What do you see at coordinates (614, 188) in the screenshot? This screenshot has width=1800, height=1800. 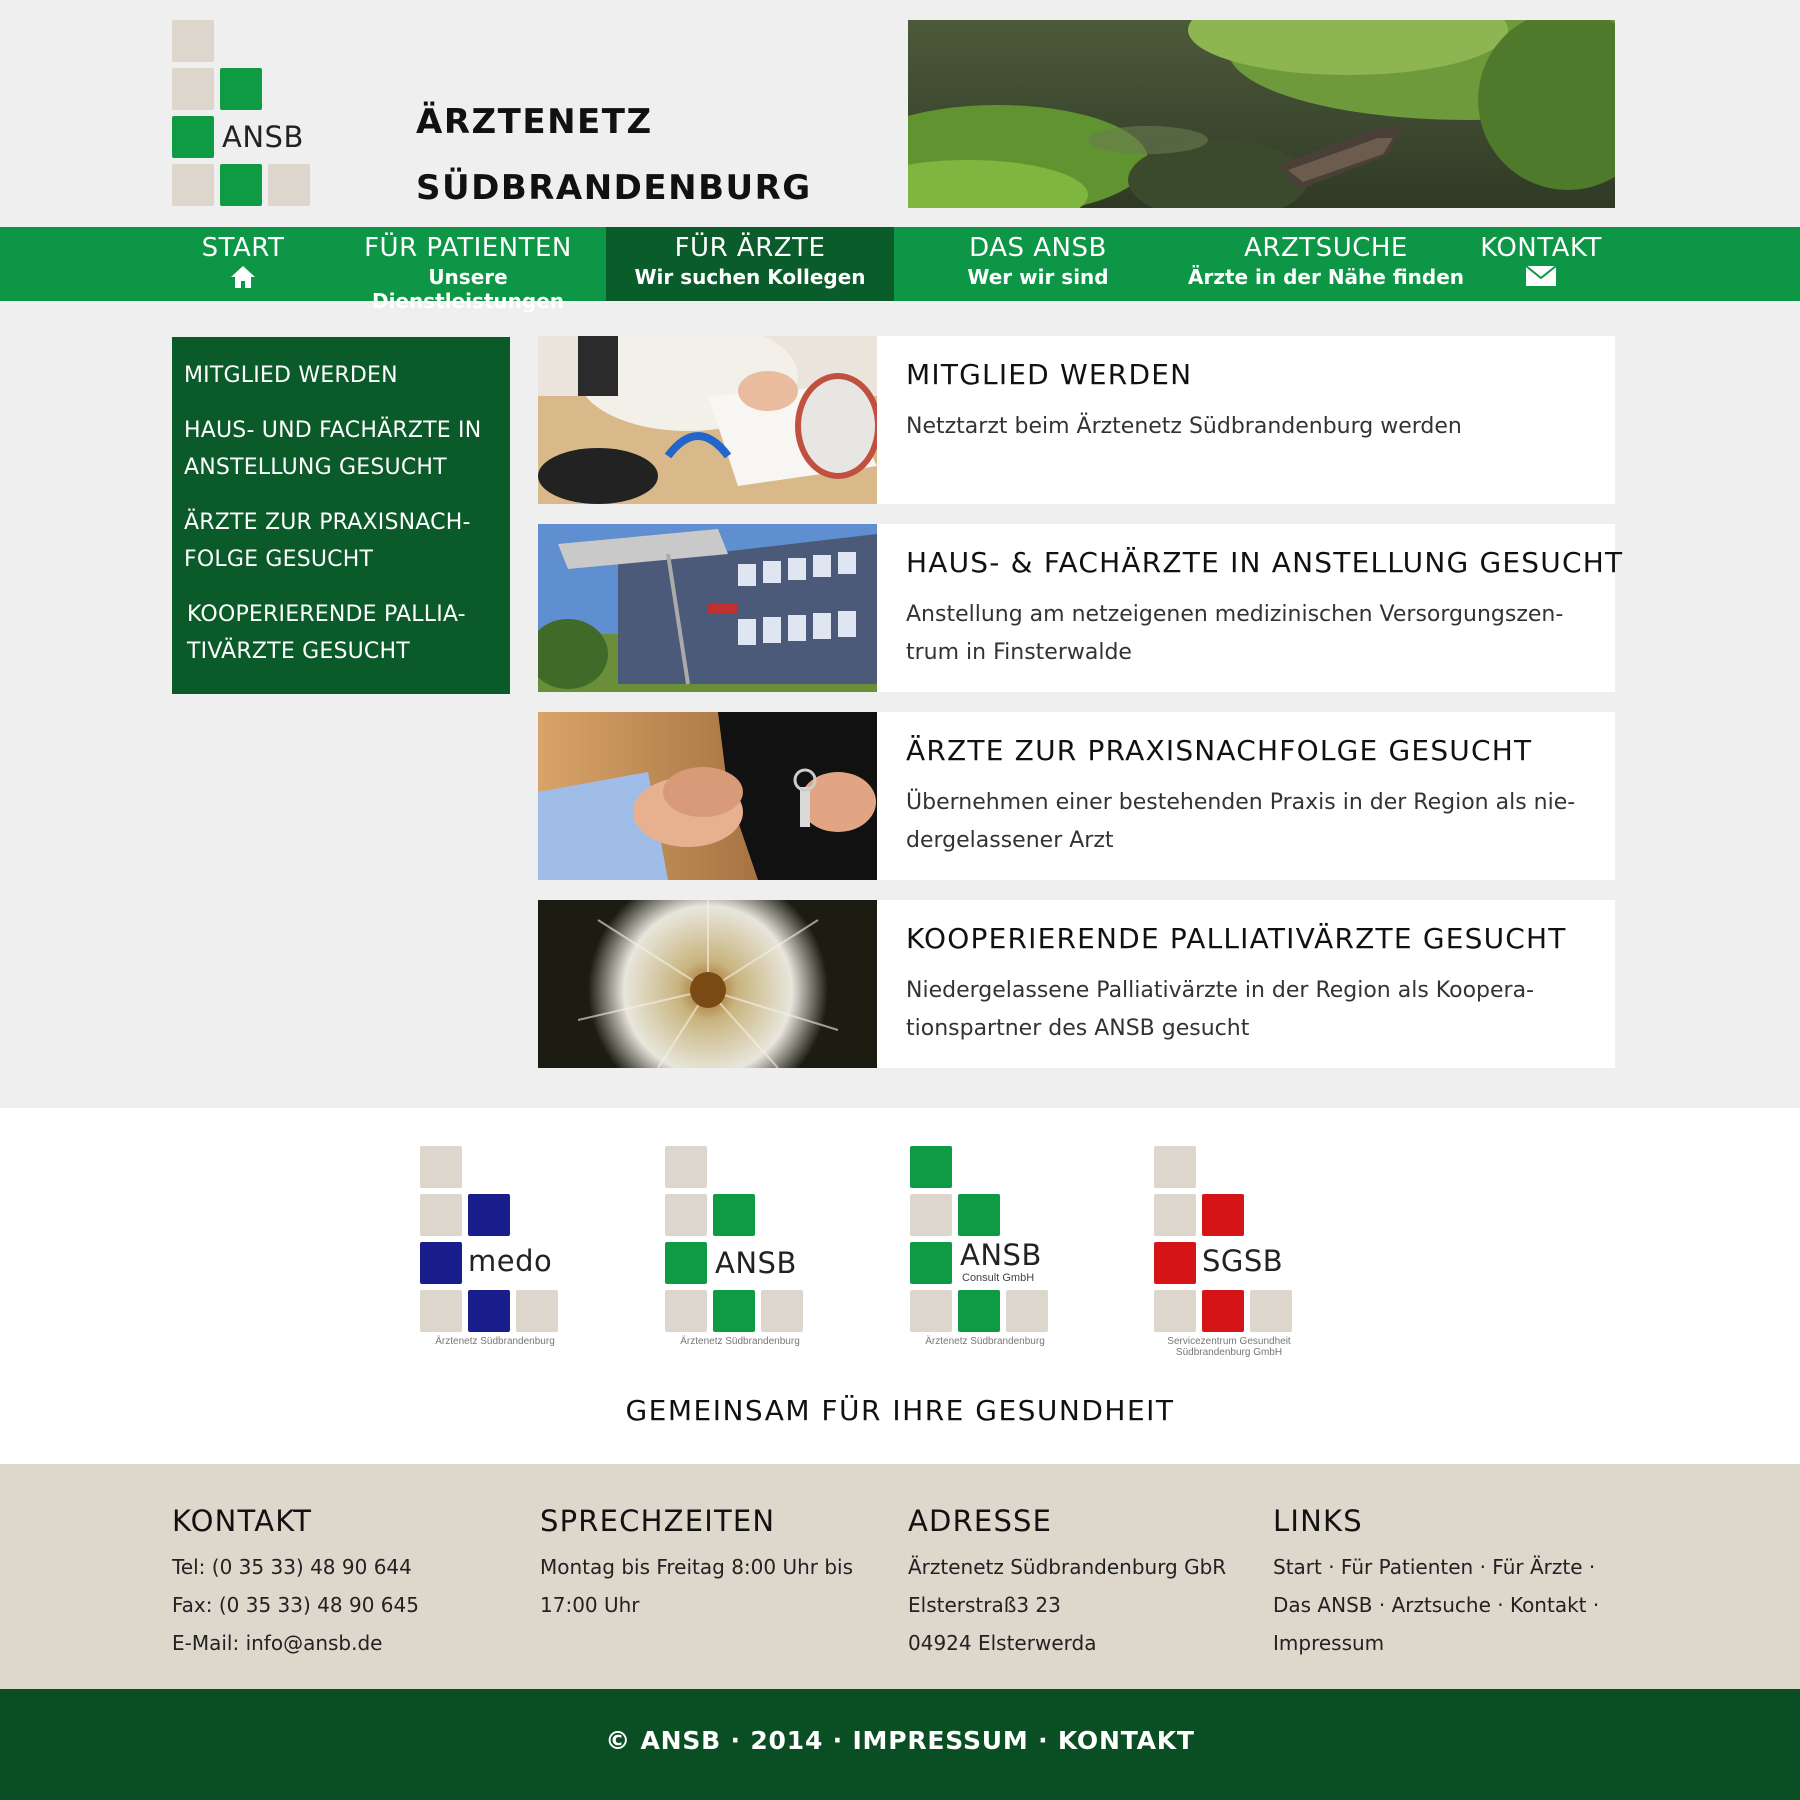 I see `site-title-line2: SÜDBRANDENBURG` at bounding box center [614, 188].